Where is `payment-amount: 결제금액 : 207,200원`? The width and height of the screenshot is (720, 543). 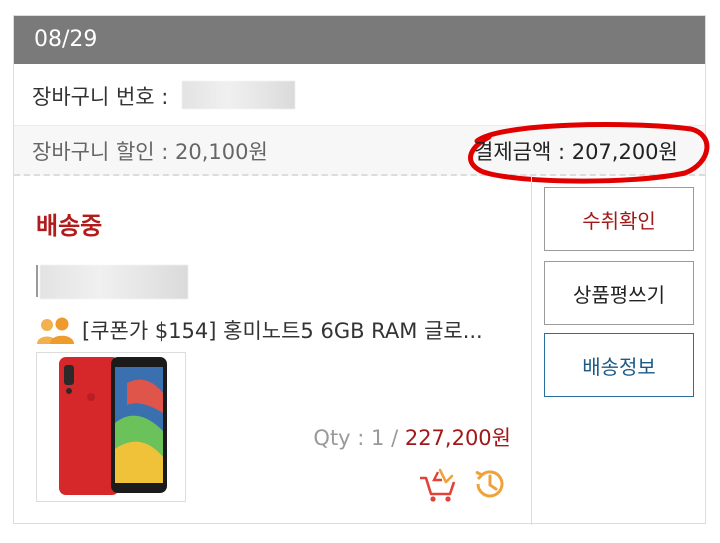 payment-amount: 결제금액 : 207,200원 is located at coordinates (576, 152).